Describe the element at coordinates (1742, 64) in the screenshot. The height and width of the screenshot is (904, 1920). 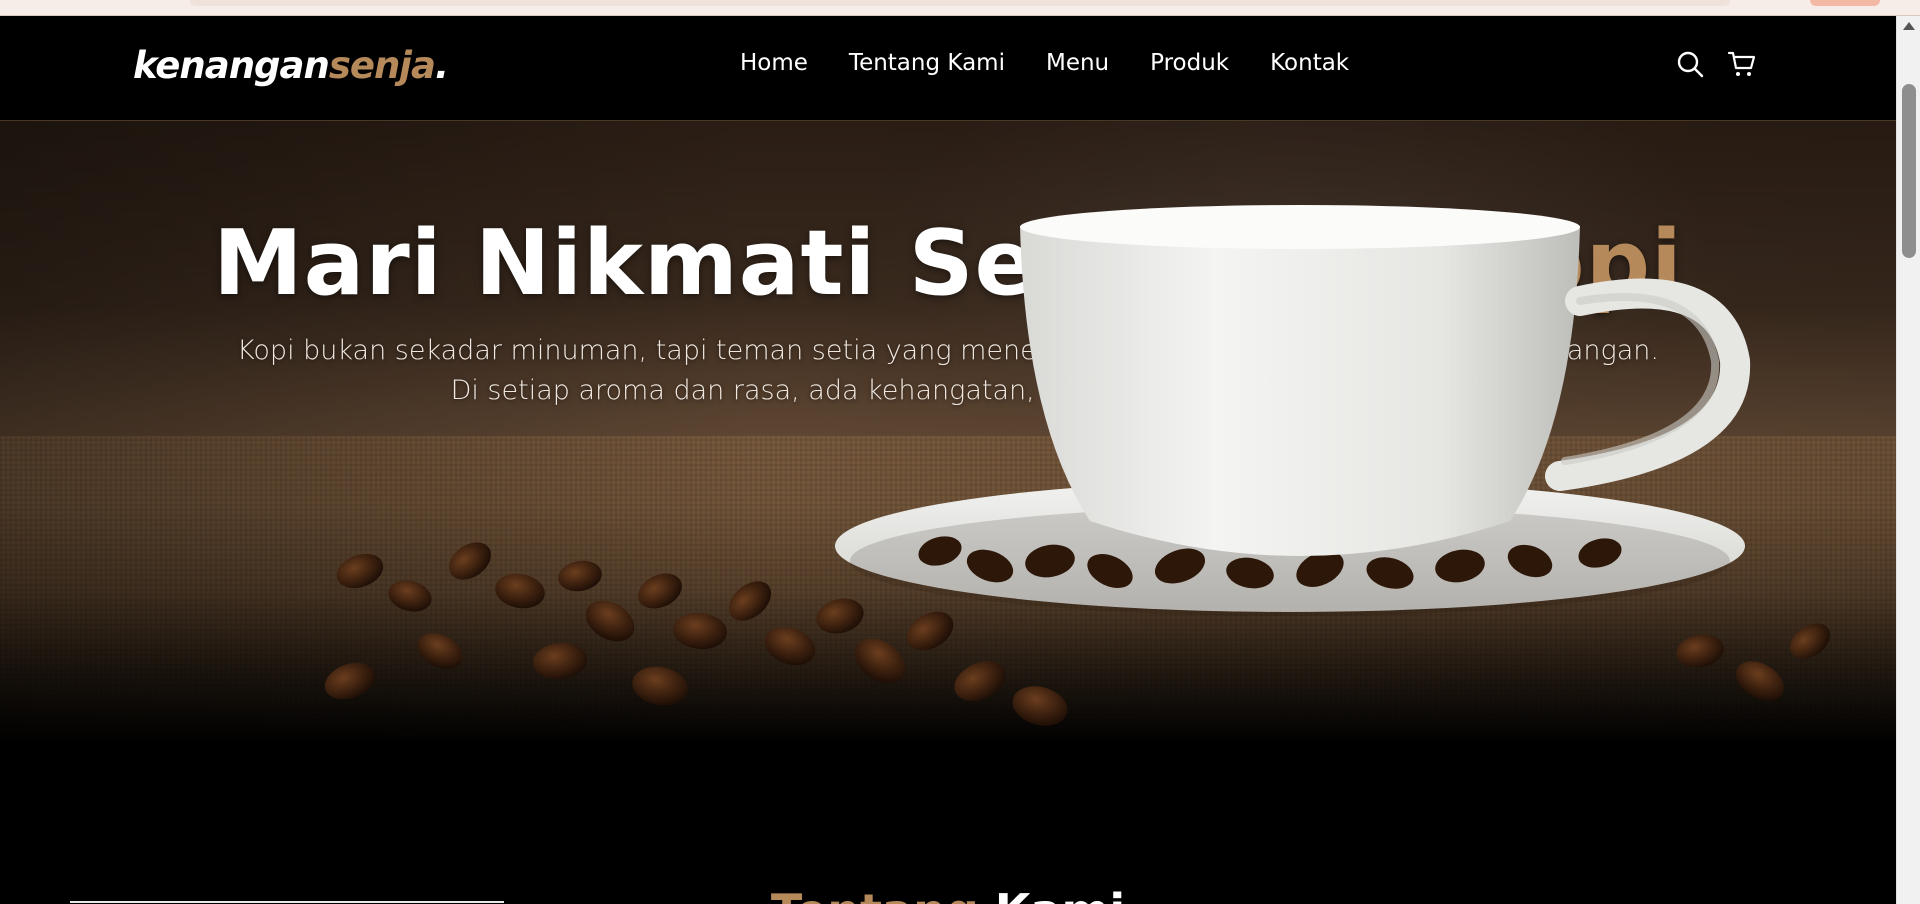
I see `cart-icon` at that location.